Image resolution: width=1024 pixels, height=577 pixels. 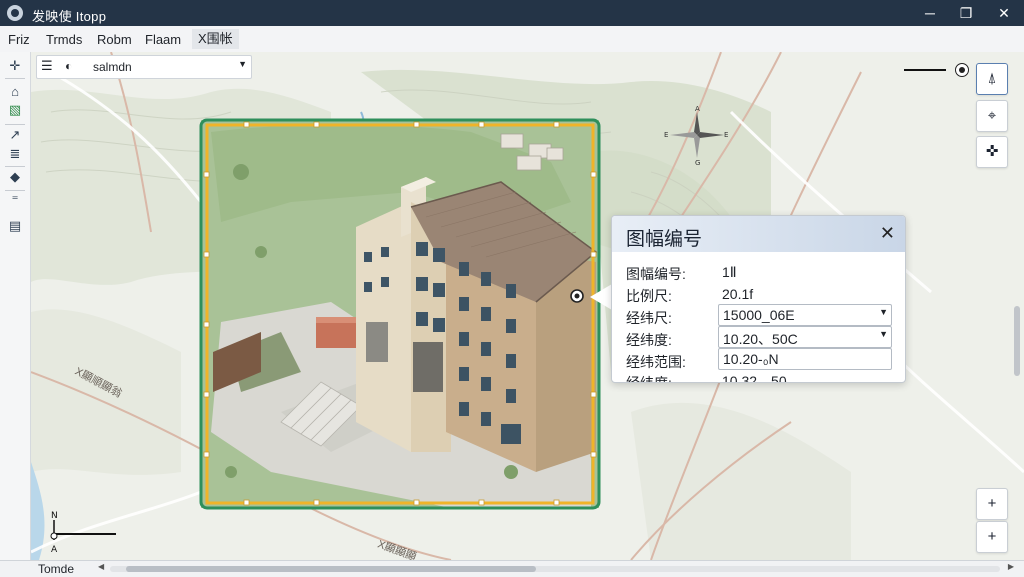 What do you see at coordinates (15, 110) in the screenshot?
I see `bookmark-icon: ▧` at bounding box center [15, 110].